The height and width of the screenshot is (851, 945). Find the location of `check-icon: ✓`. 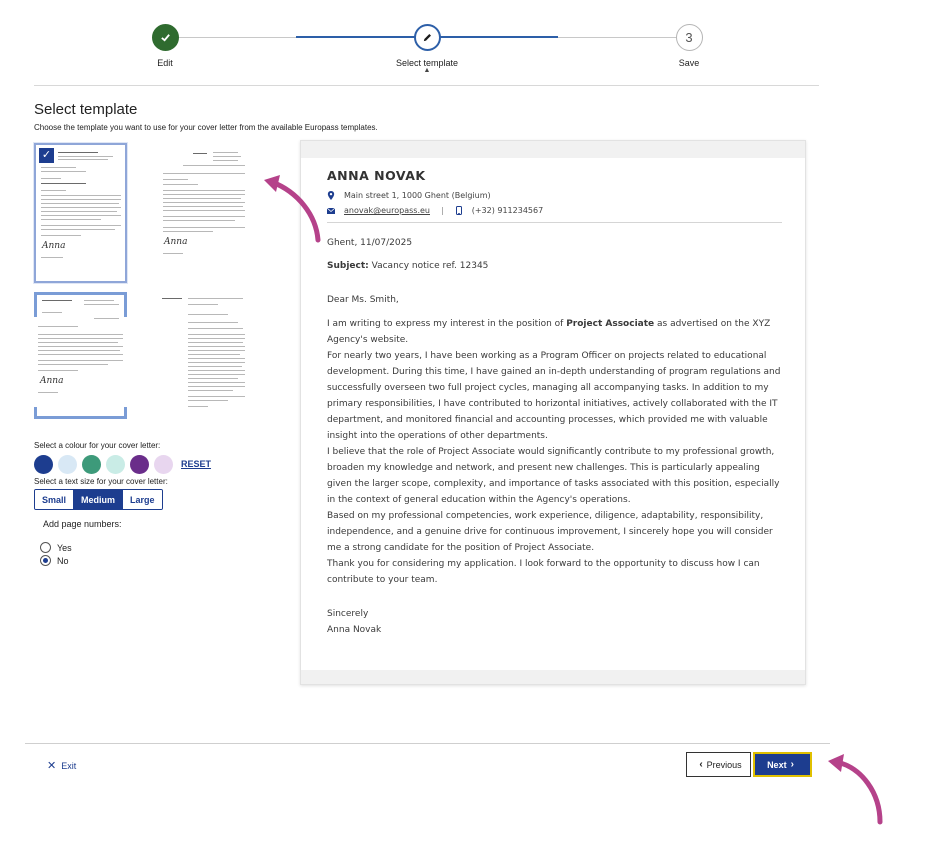

check-icon: ✓ is located at coordinates (46, 155).